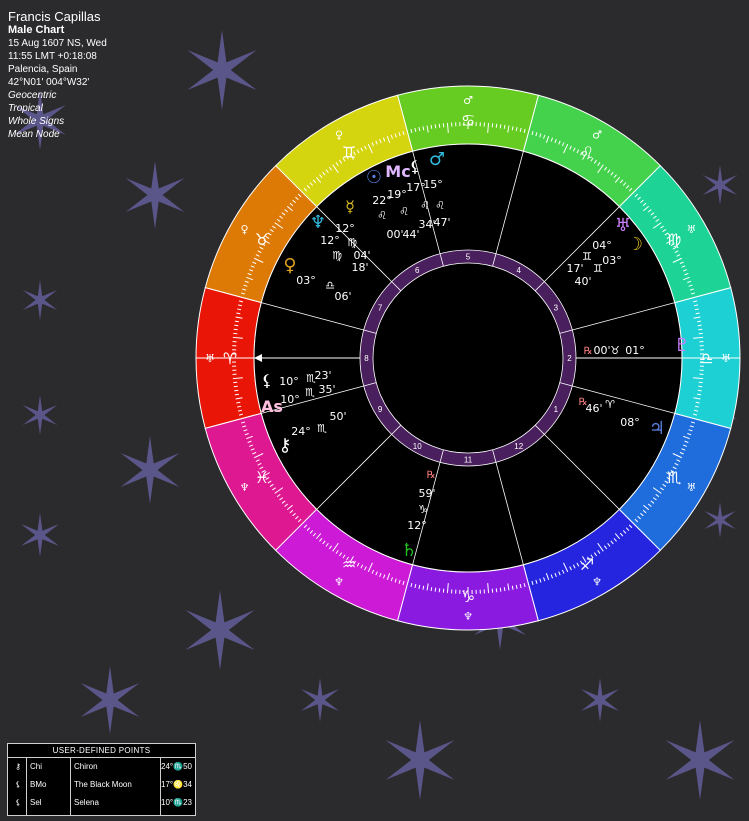  Describe the element at coordinates (322, 375) in the screenshot. I see `planet-position-label: 23'` at that location.